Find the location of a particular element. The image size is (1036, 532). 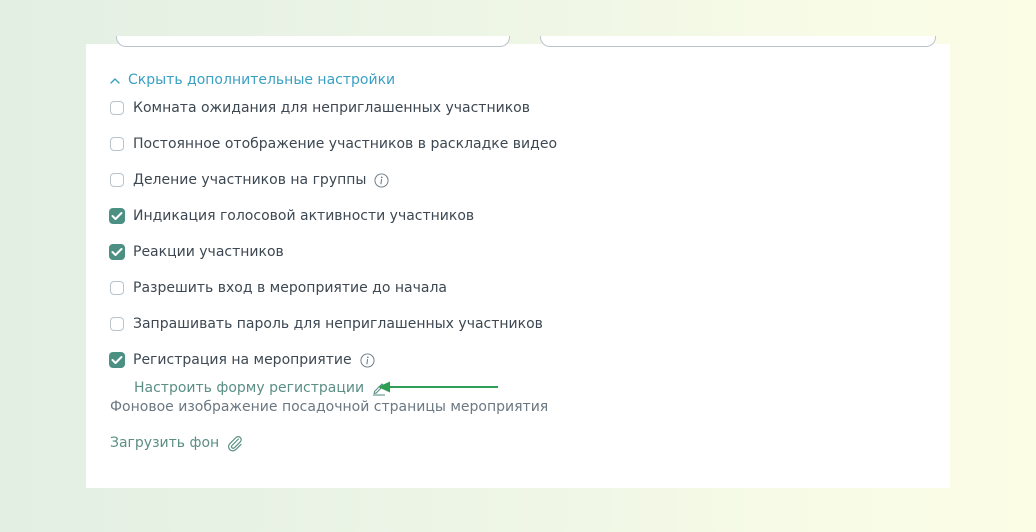

persistent-participants-checkbox is located at coordinates (117, 144).